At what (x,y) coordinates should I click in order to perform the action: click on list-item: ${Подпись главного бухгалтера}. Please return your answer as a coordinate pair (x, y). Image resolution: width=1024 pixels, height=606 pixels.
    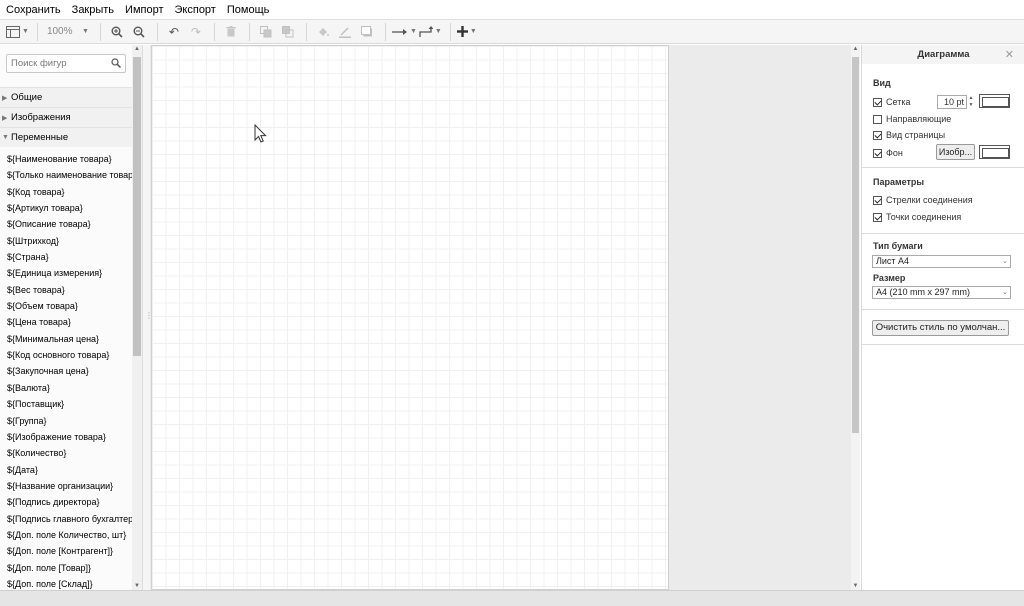
    Looking at the image, I should click on (66, 519).